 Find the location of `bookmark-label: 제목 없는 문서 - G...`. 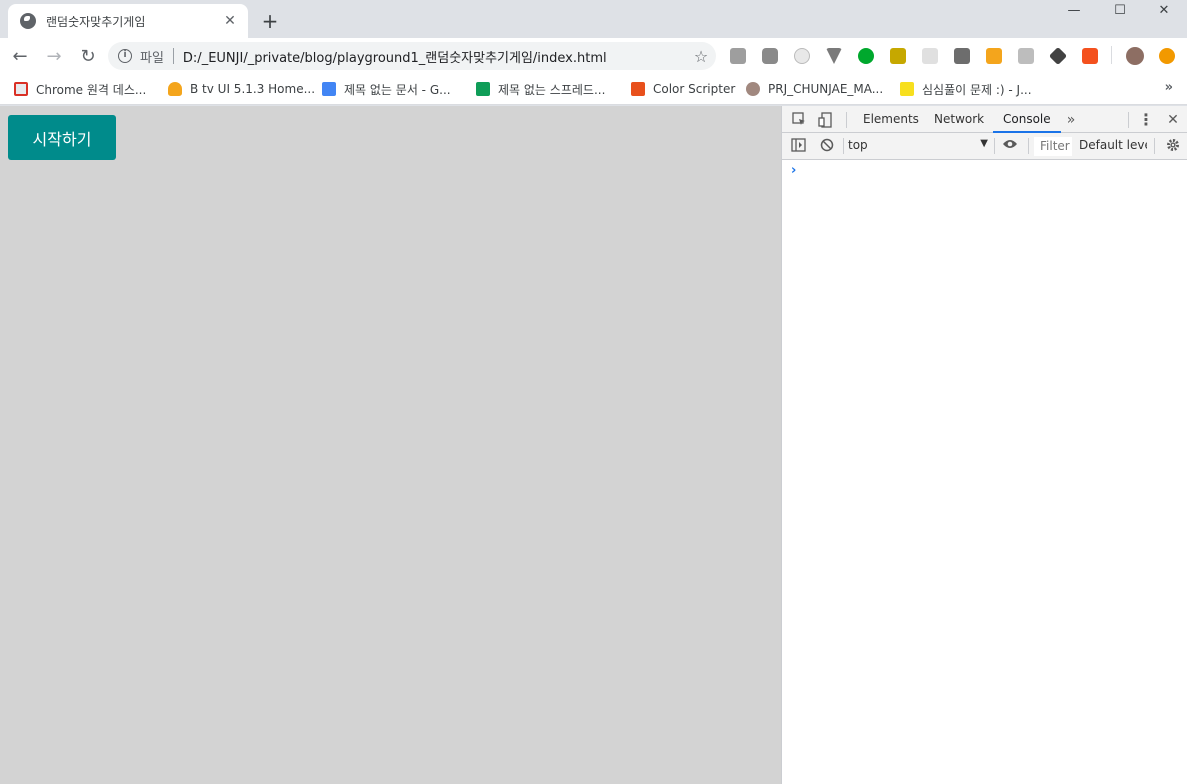

bookmark-label: 제목 없는 문서 - G... is located at coordinates (397, 89).